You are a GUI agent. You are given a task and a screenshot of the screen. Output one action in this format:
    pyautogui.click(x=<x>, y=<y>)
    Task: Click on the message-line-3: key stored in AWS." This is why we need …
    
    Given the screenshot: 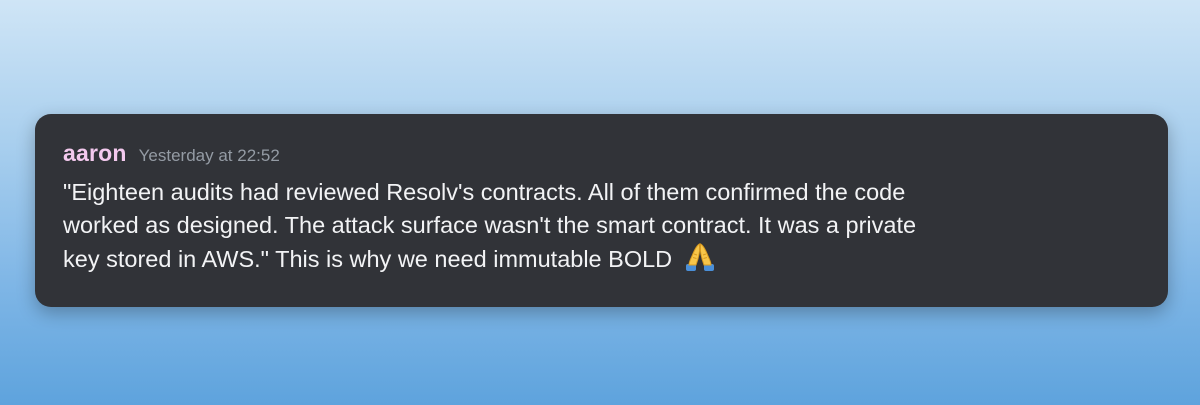 What is the action you would take?
    pyautogui.click(x=608, y=259)
    